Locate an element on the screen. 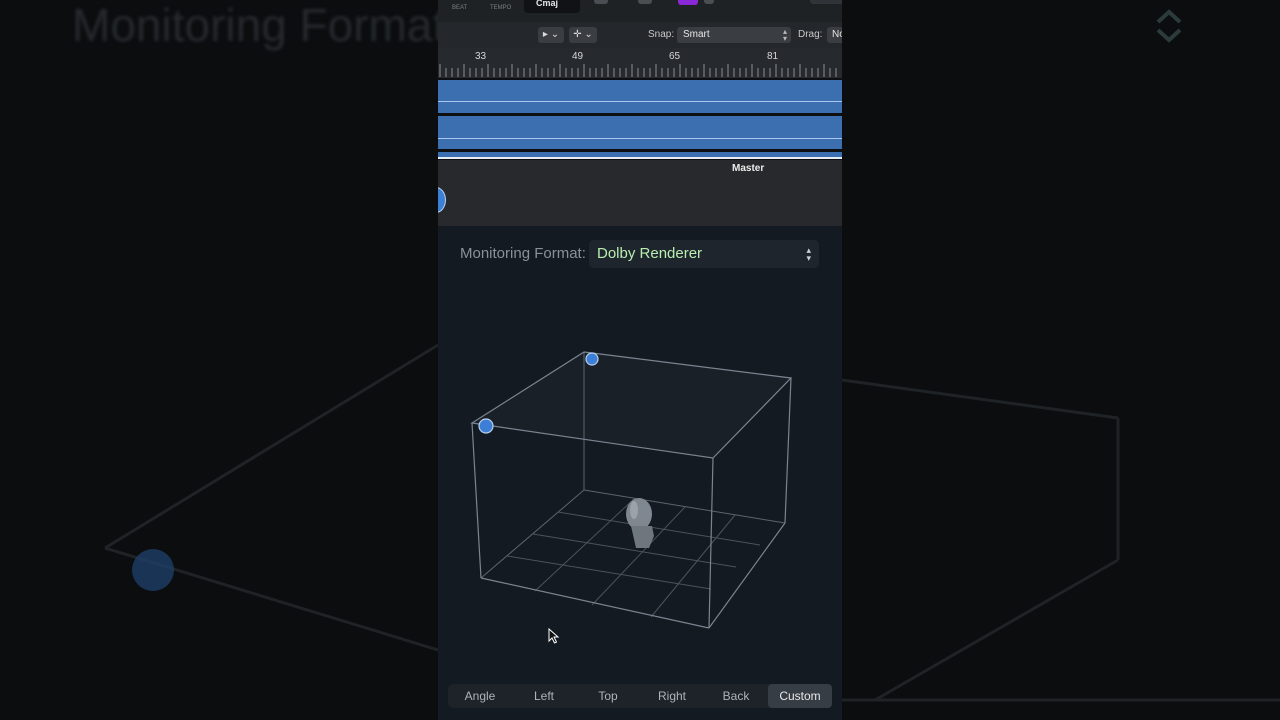 This screenshot has height=720, width=1280. metronome-button is located at coordinates (709, 2).